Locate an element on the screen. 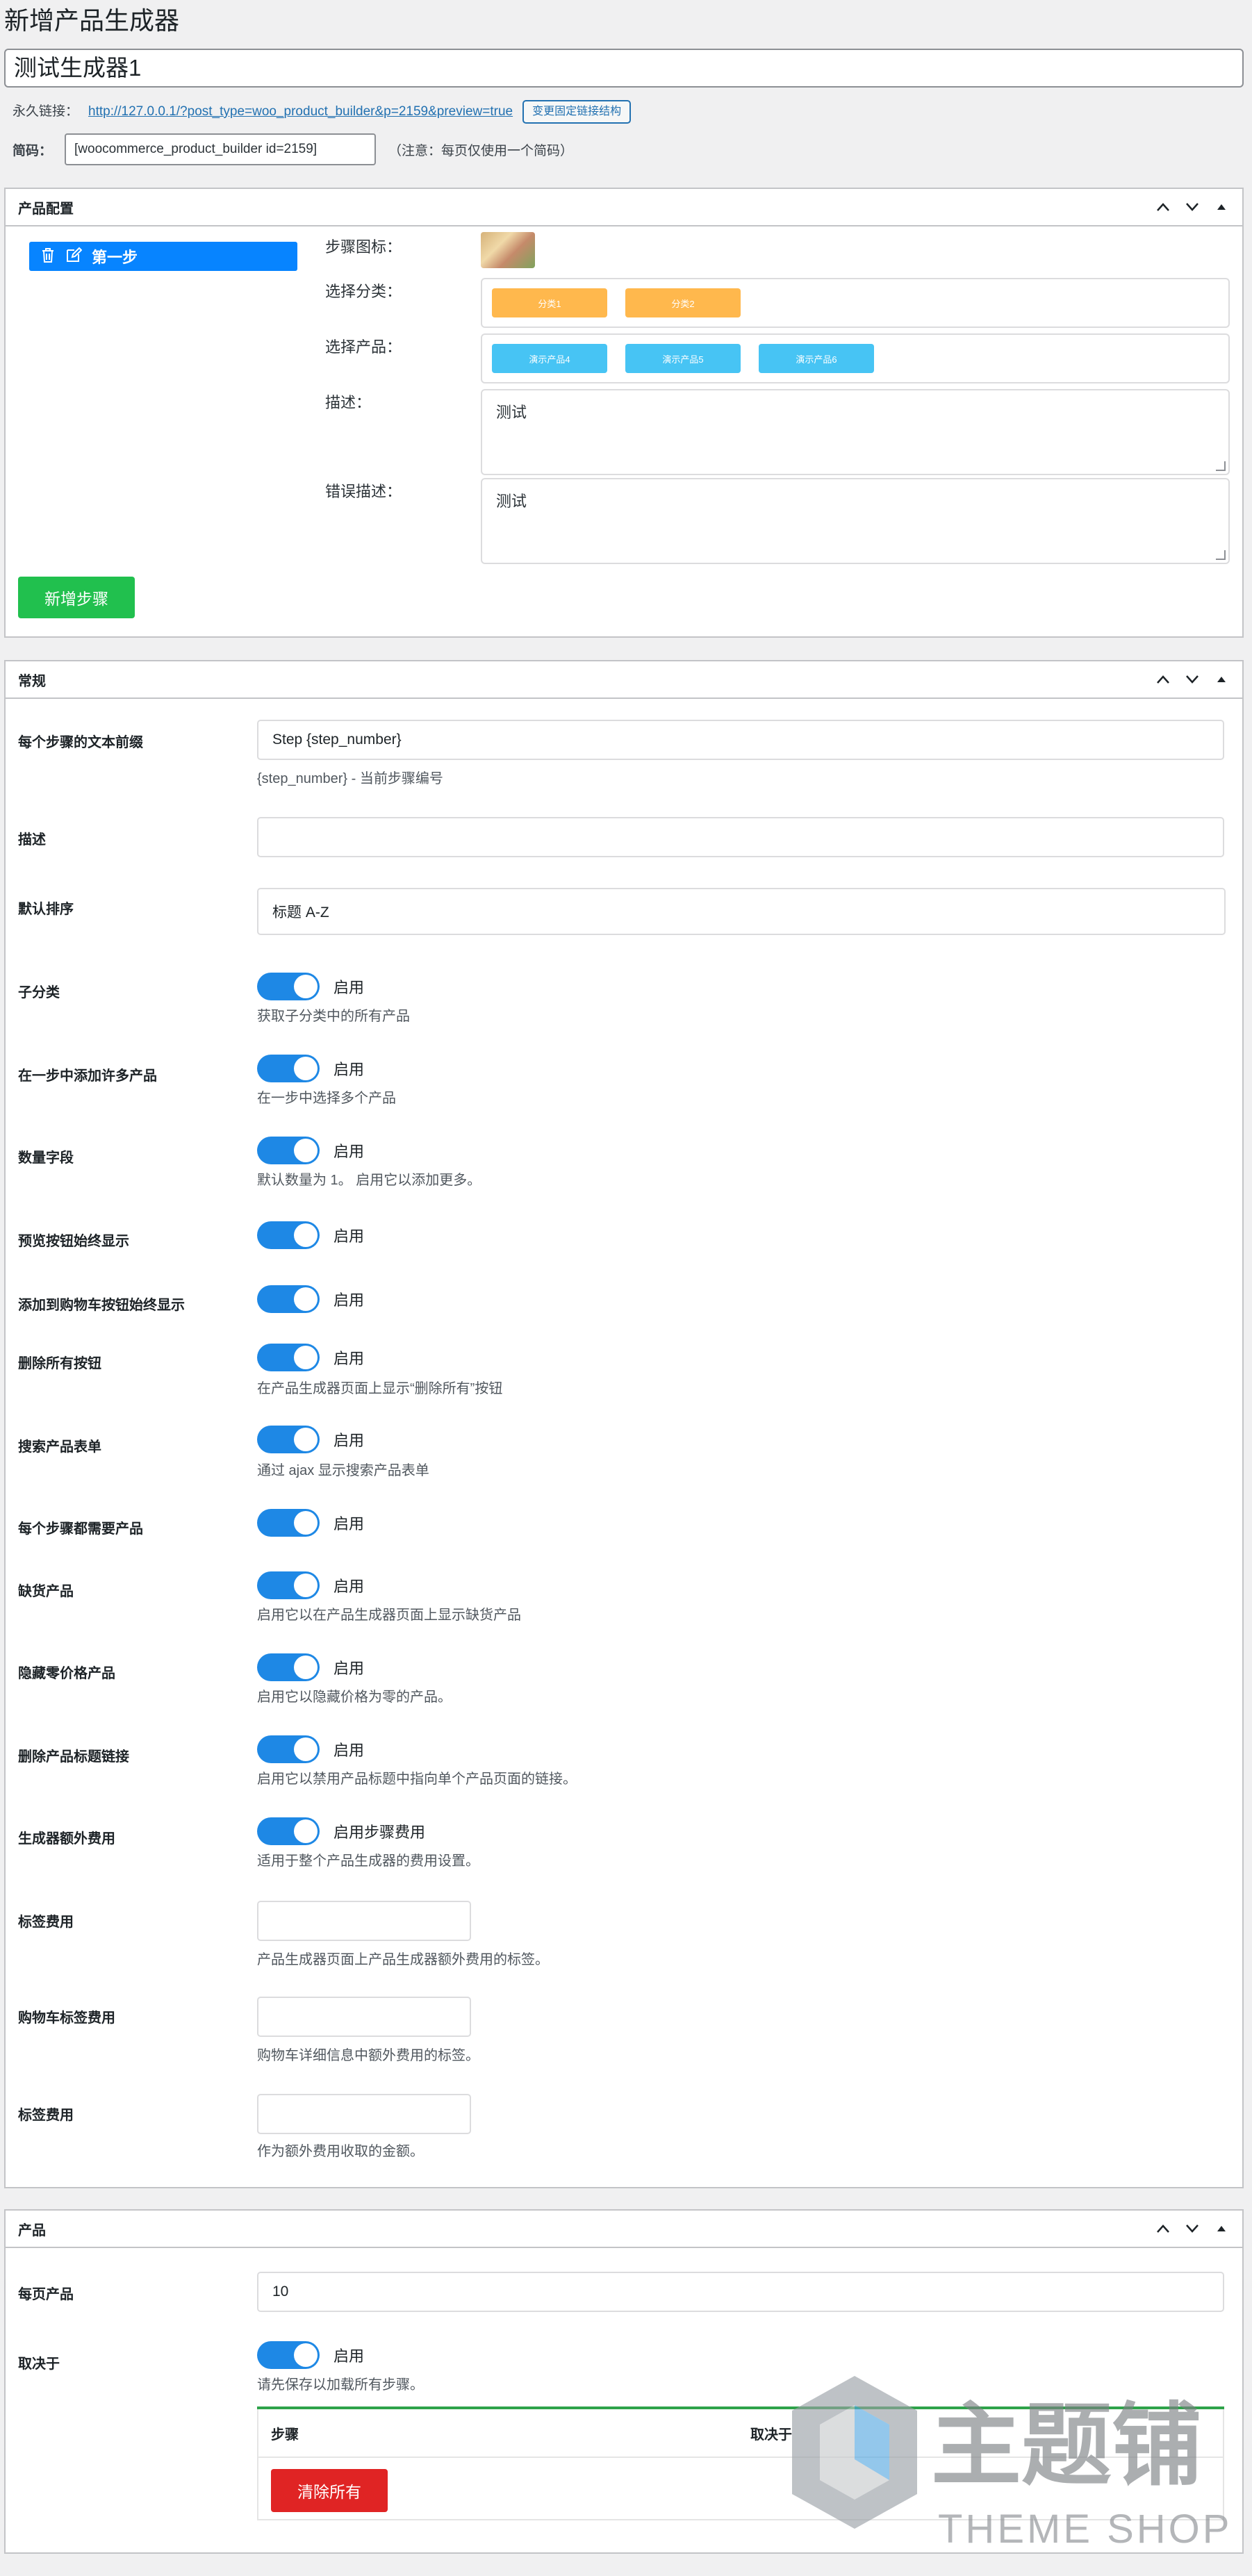  toggle-help: 通过 ajax 显示搜索产品表单 is located at coordinates (343, 1471).